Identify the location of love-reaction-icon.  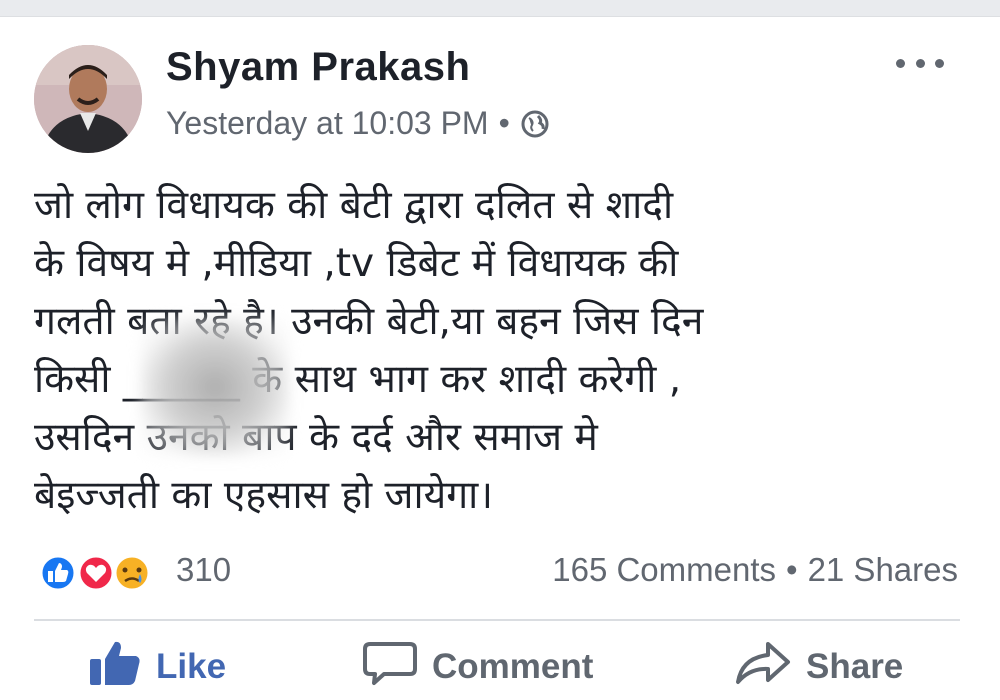
(96, 573).